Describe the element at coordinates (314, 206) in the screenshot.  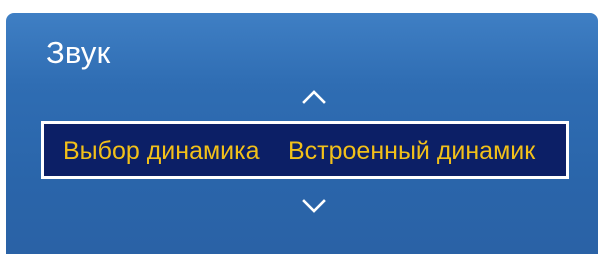
I see `chevron-down-icon` at that location.